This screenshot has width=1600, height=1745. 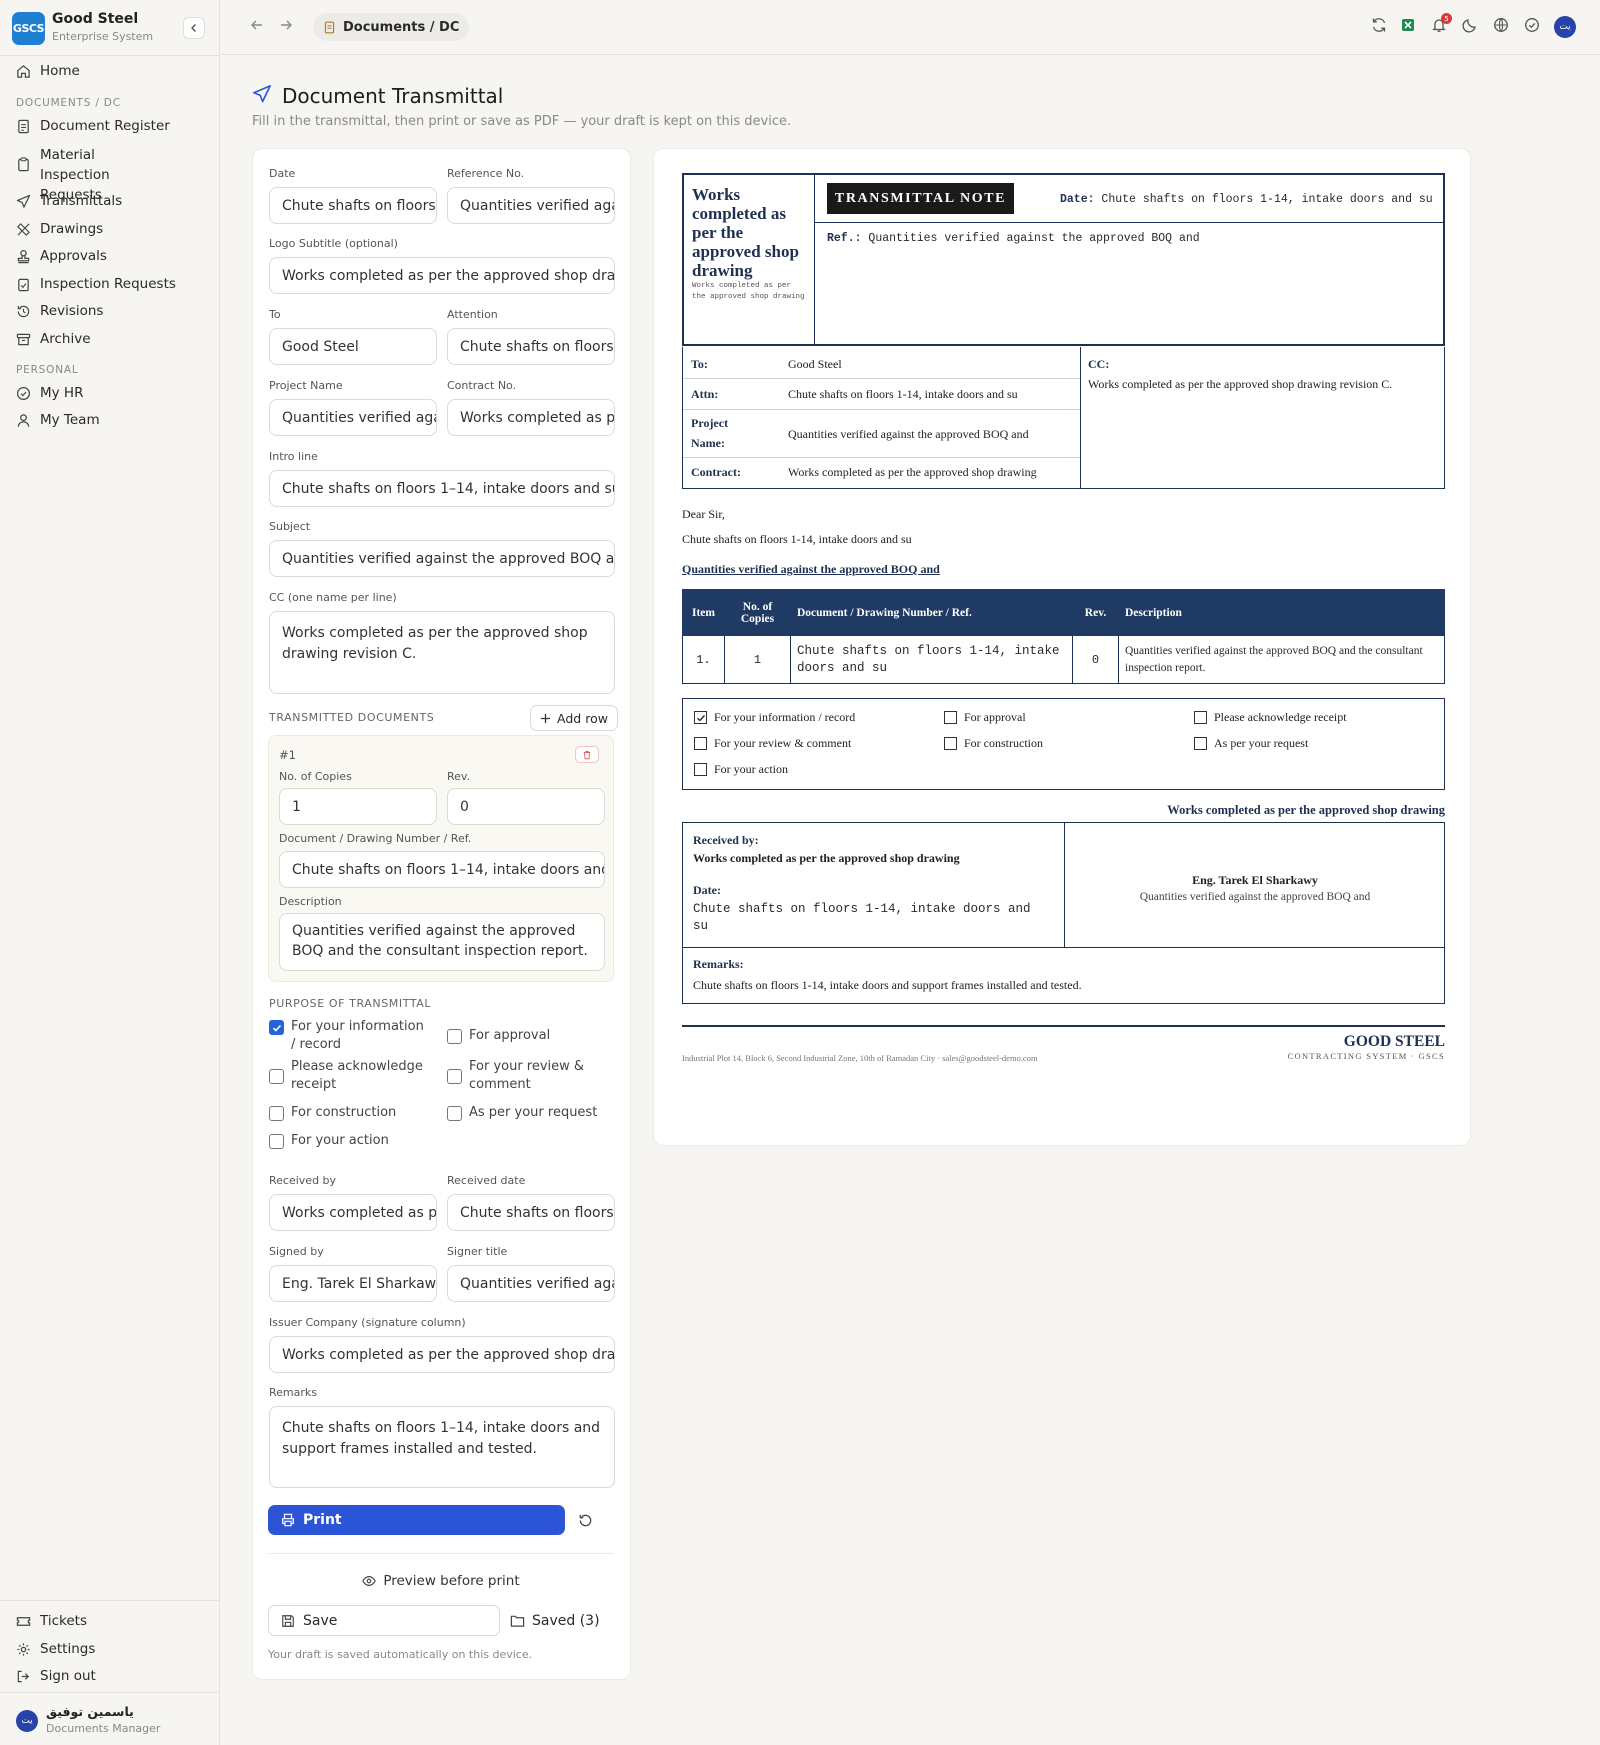 What do you see at coordinates (332, 1113) in the screenshot?
I see `purpose-construction-checkbox: For construction` at bounding box center [332, 1113].